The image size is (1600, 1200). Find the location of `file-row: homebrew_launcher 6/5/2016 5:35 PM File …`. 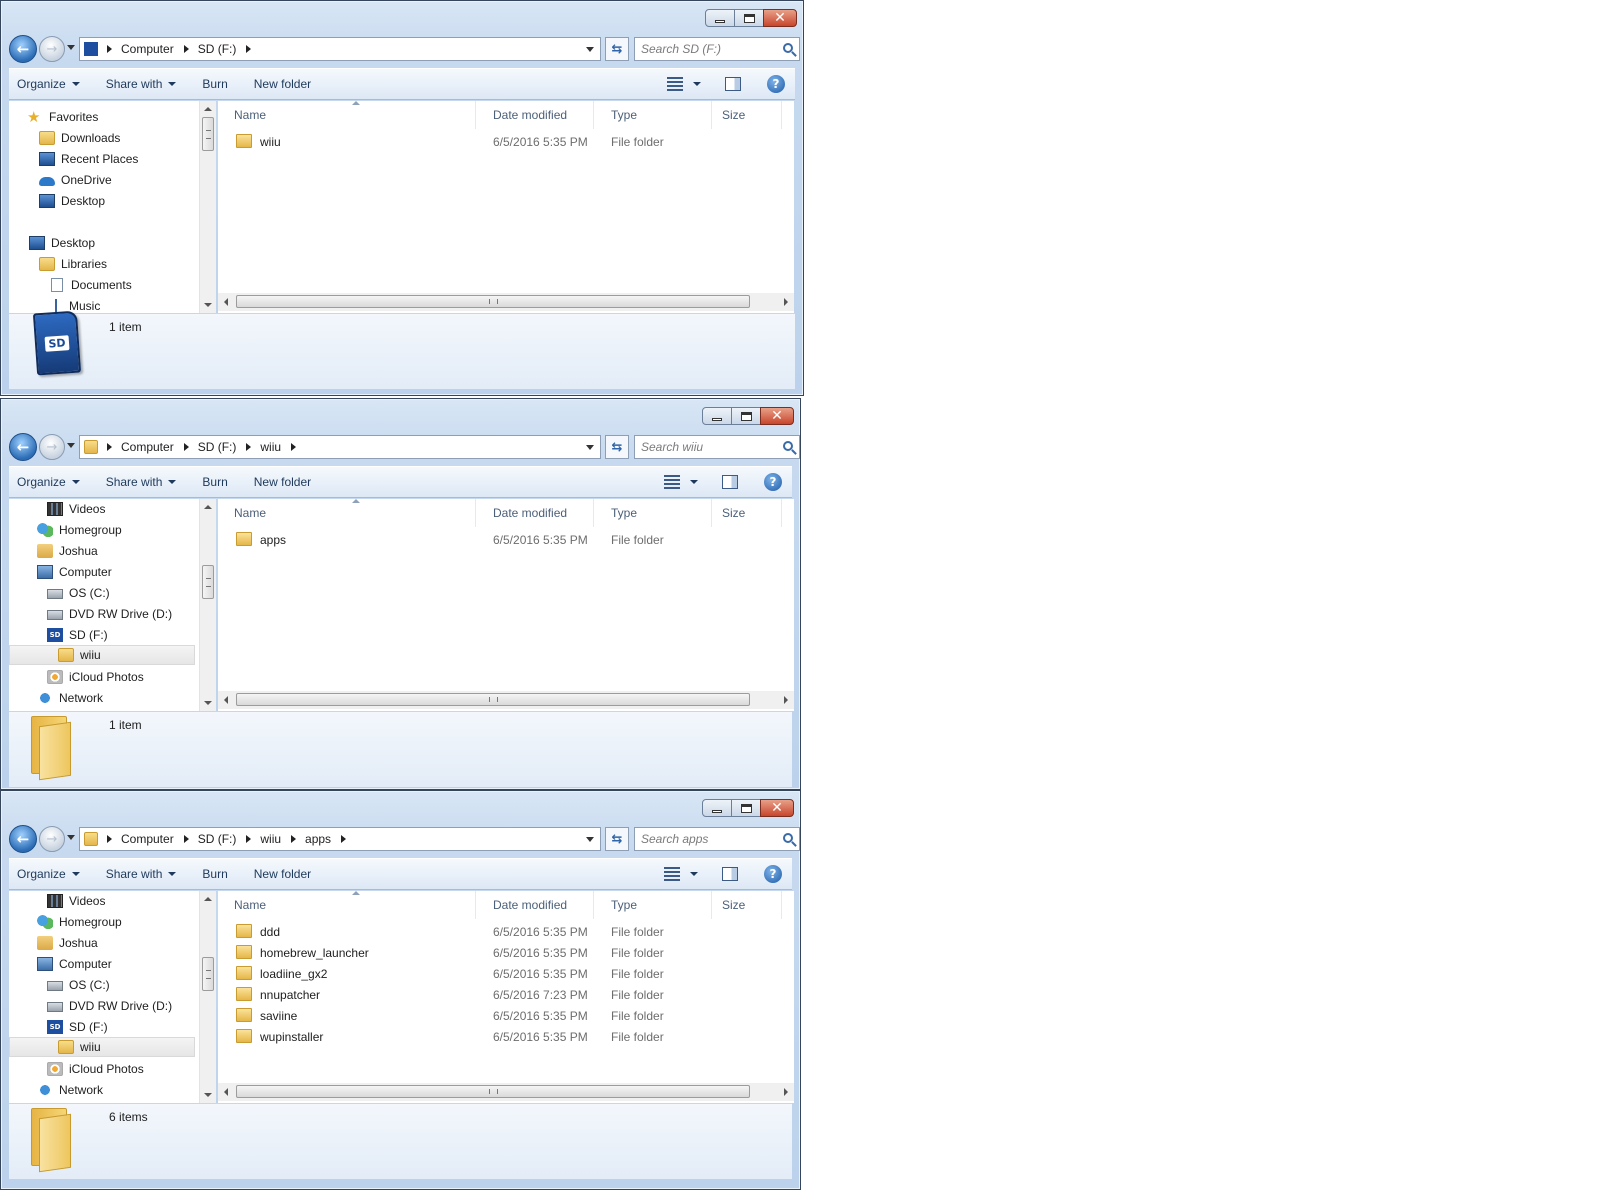

file-row: homebrew_launcher 6/5/2016 5:35 PM File … is located at coordinates (498, 952).